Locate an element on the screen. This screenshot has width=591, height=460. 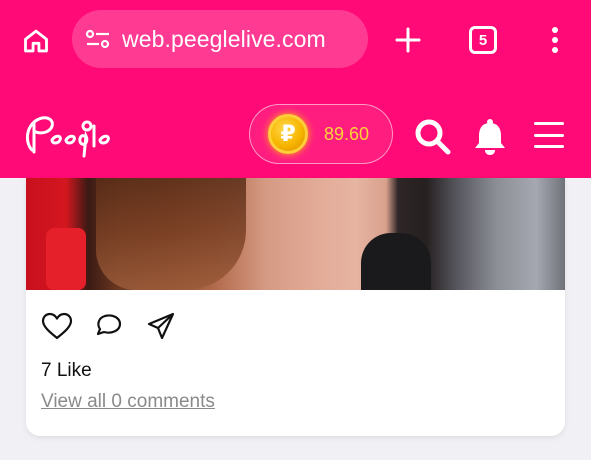
tab-count: 5 is located at coordinates (483, 40).